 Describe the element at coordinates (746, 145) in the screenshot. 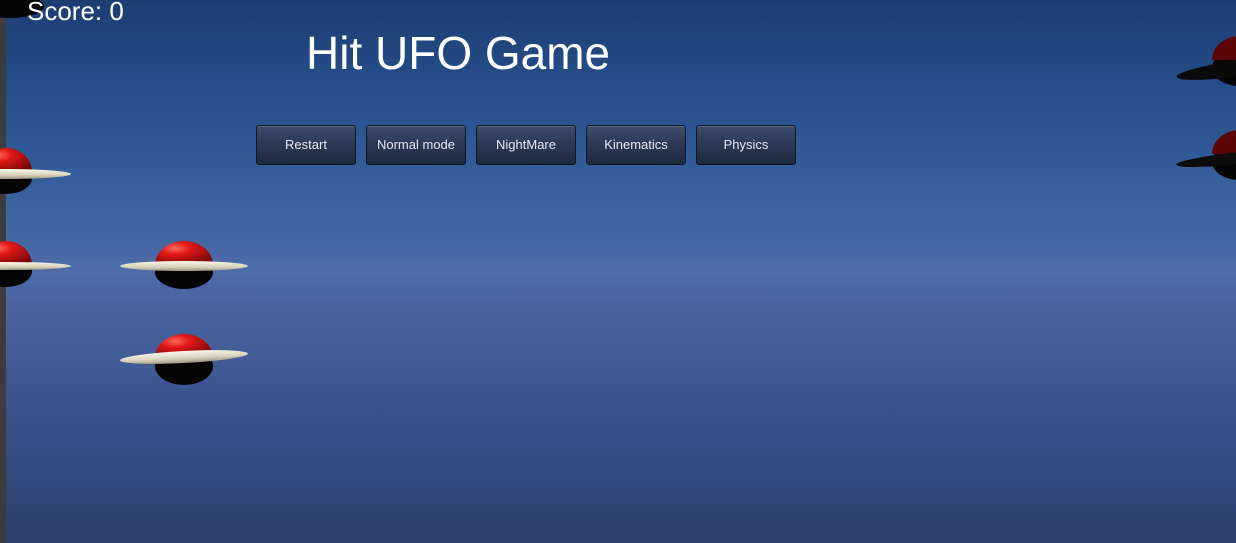

I see `physics-button: Physics` at that location.